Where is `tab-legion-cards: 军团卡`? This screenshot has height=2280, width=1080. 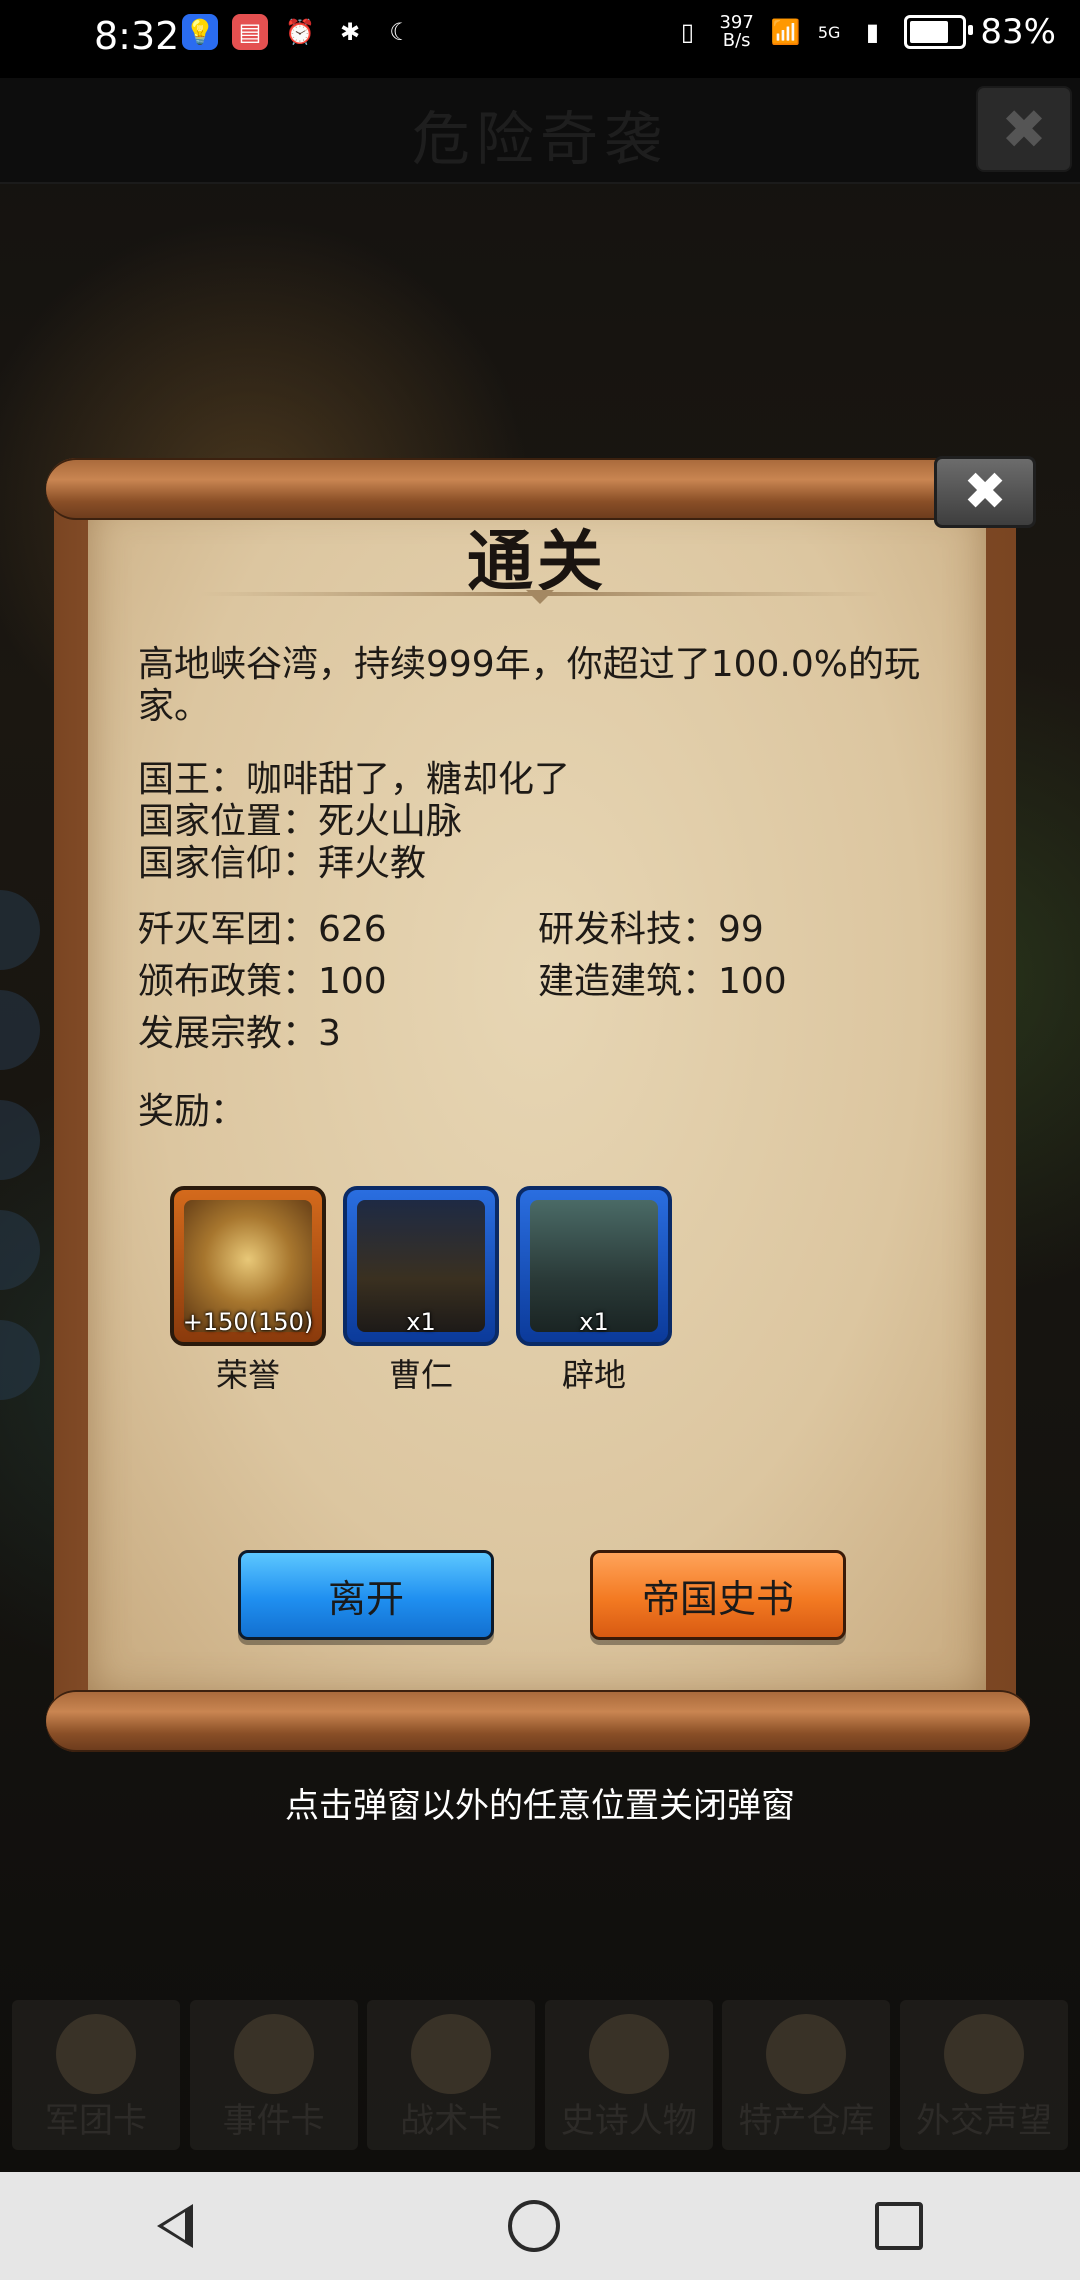 tab-legion-cards: 军团卡 is located at coordinates (96, 2075).